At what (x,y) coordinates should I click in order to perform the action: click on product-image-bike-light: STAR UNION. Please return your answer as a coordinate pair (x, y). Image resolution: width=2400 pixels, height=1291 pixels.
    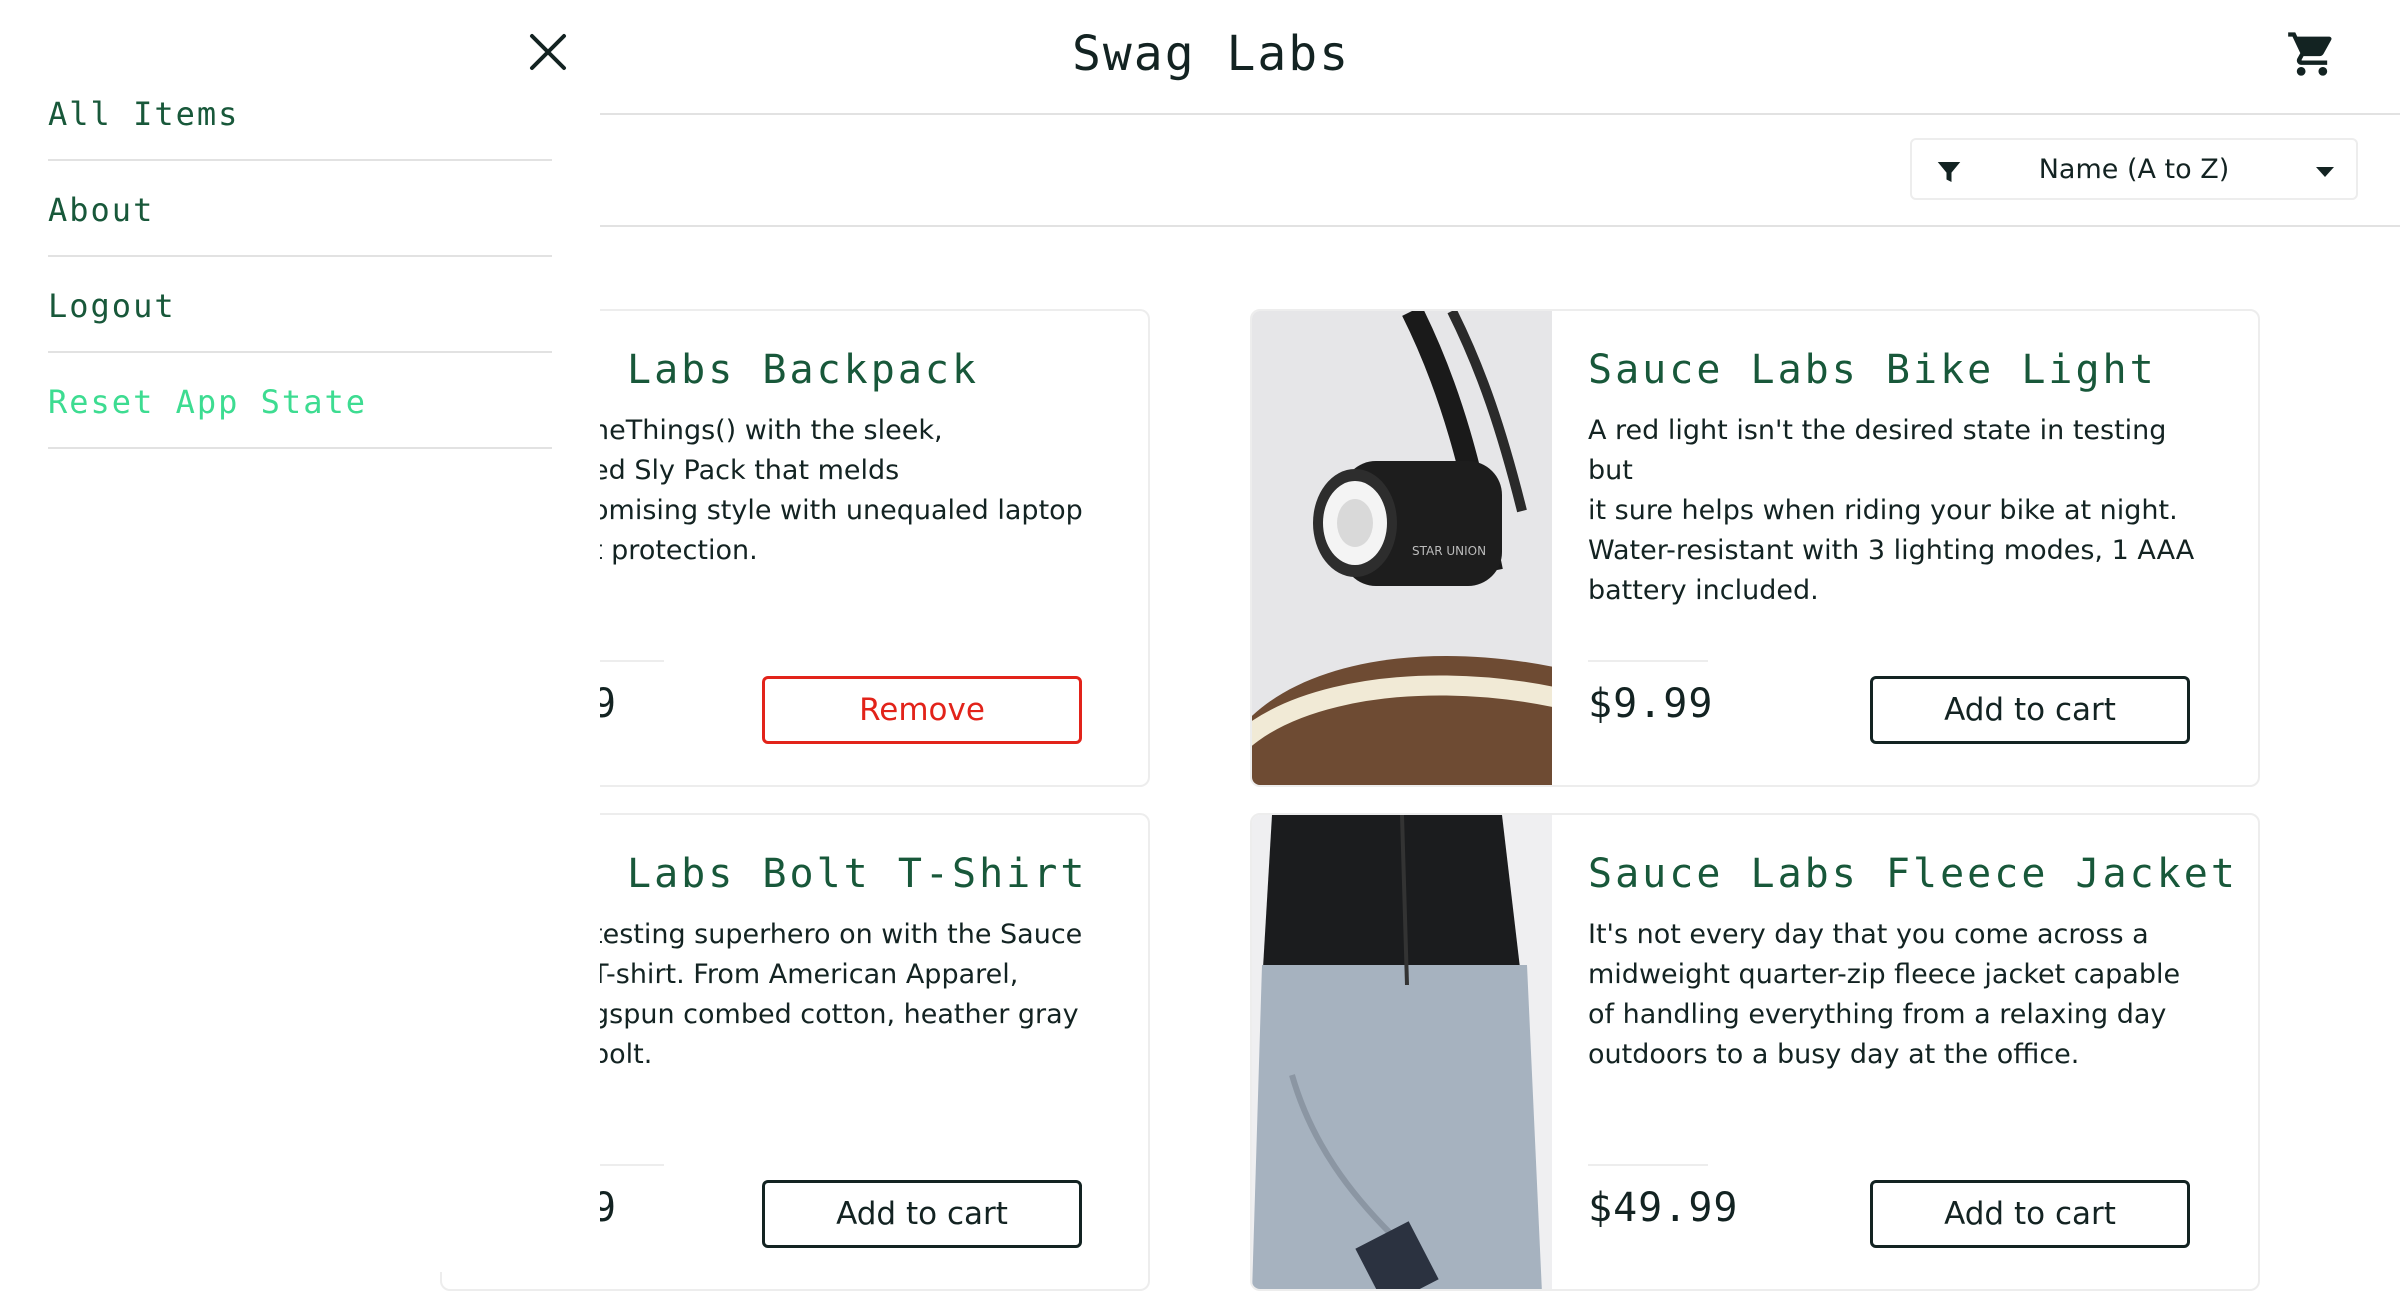
    Looking at the image, I should click on (1413, 548).